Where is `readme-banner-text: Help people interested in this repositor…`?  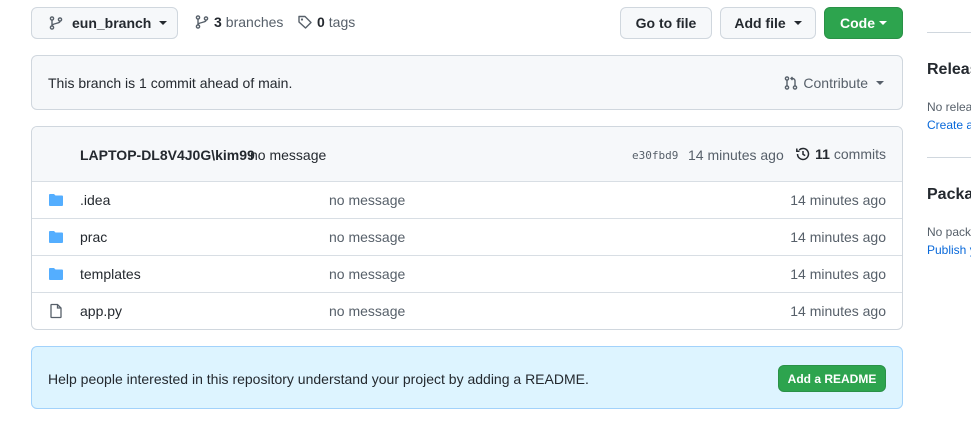 readme-banner-text: Help people interested in this repositor… is located at coordinates (318, 379).